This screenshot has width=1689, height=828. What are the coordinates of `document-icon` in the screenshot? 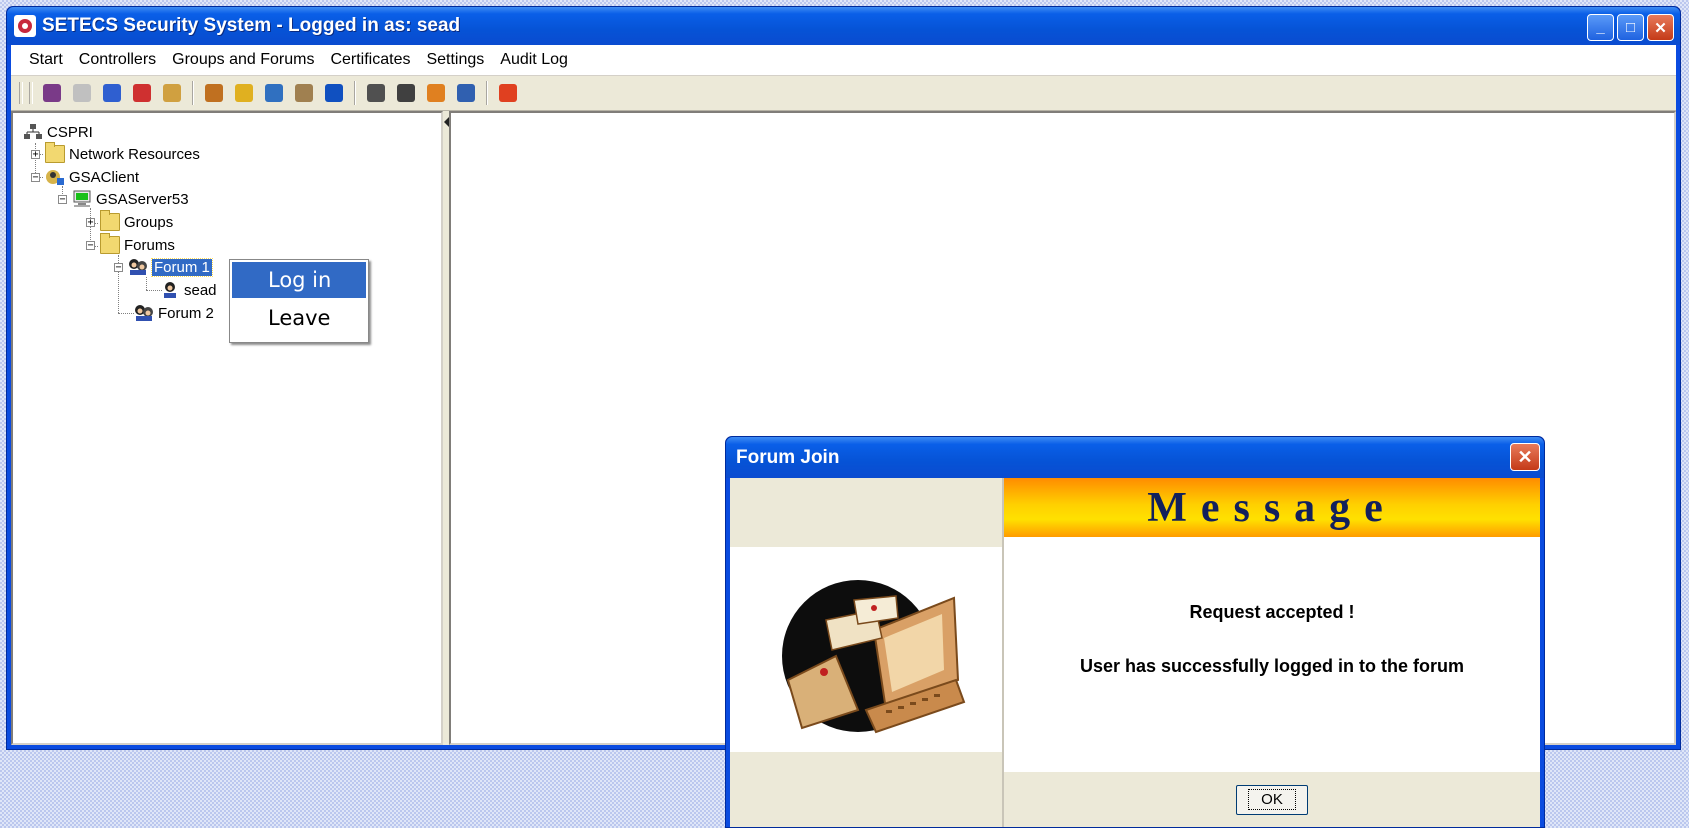 It's located at (82, 93).